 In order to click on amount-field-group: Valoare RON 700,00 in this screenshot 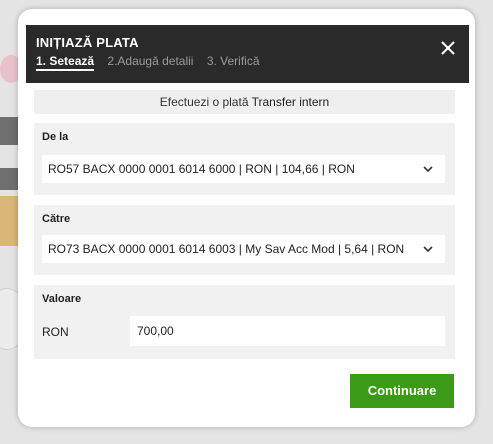, I will do `click(244, 322)`.